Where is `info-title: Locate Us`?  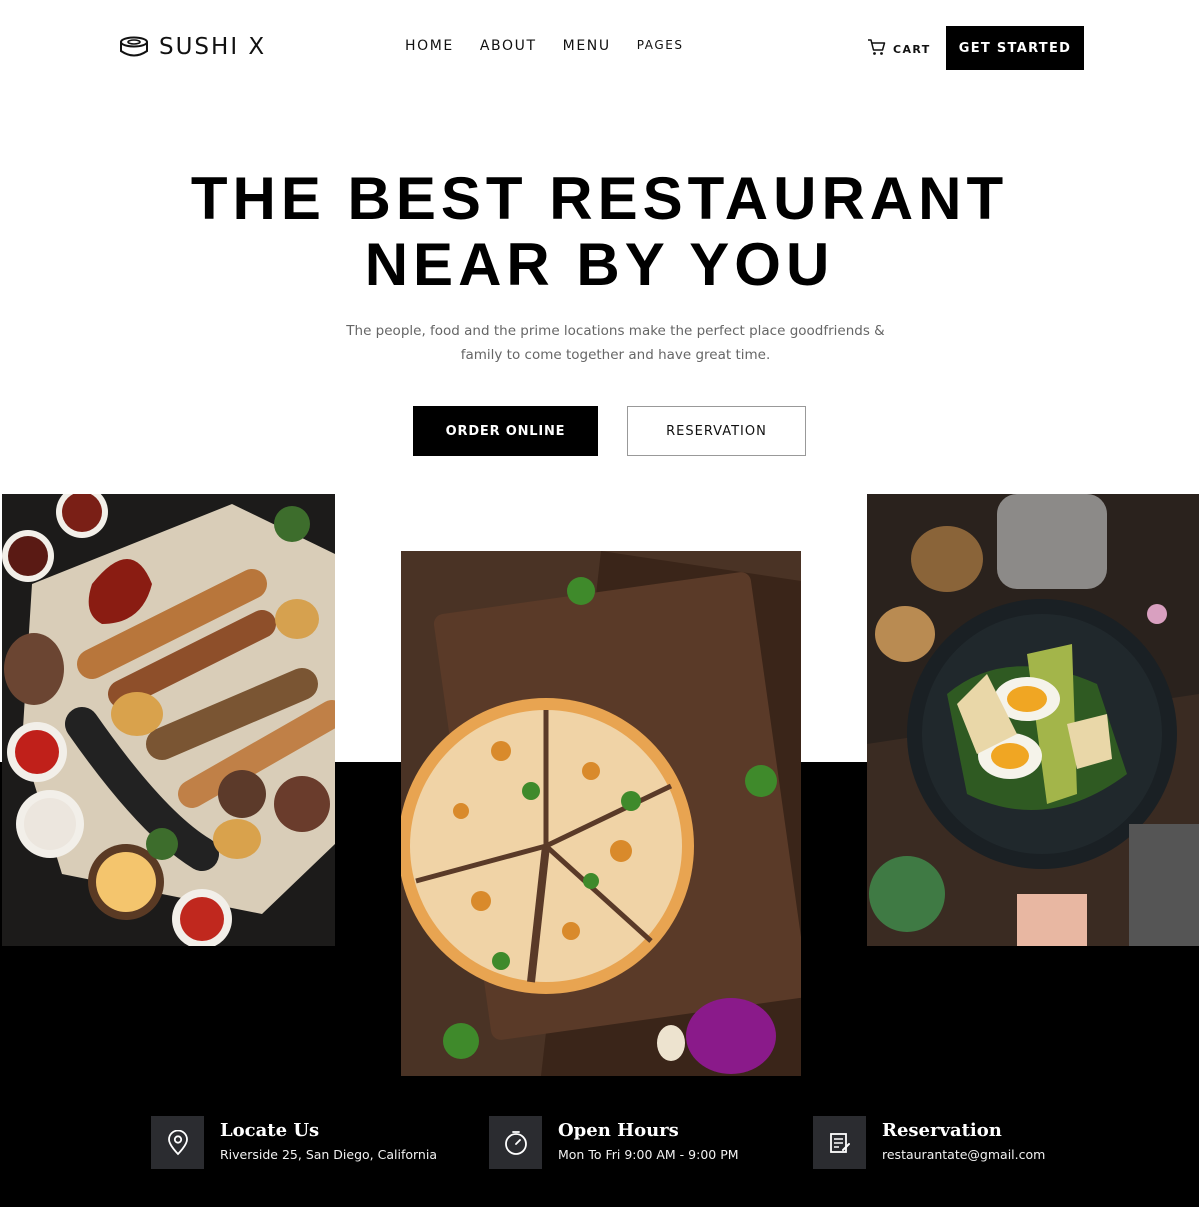
info-title: Locate Us is located at coordinates (270, 1130).